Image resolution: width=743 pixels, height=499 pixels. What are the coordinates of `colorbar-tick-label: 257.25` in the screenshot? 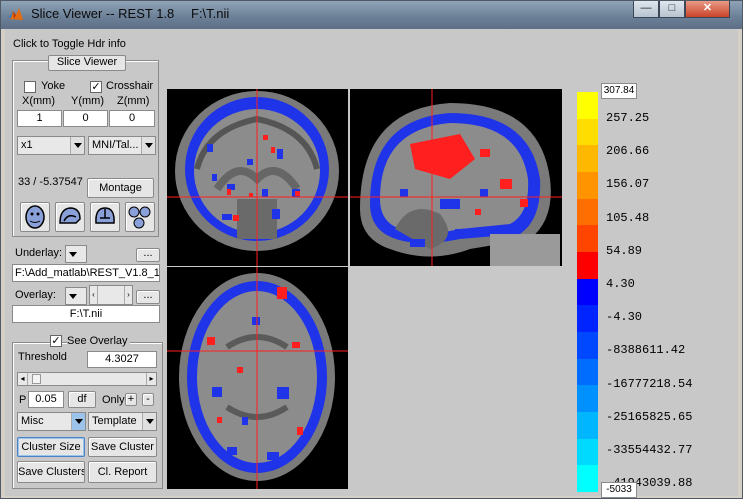 It's located at (628, 118).